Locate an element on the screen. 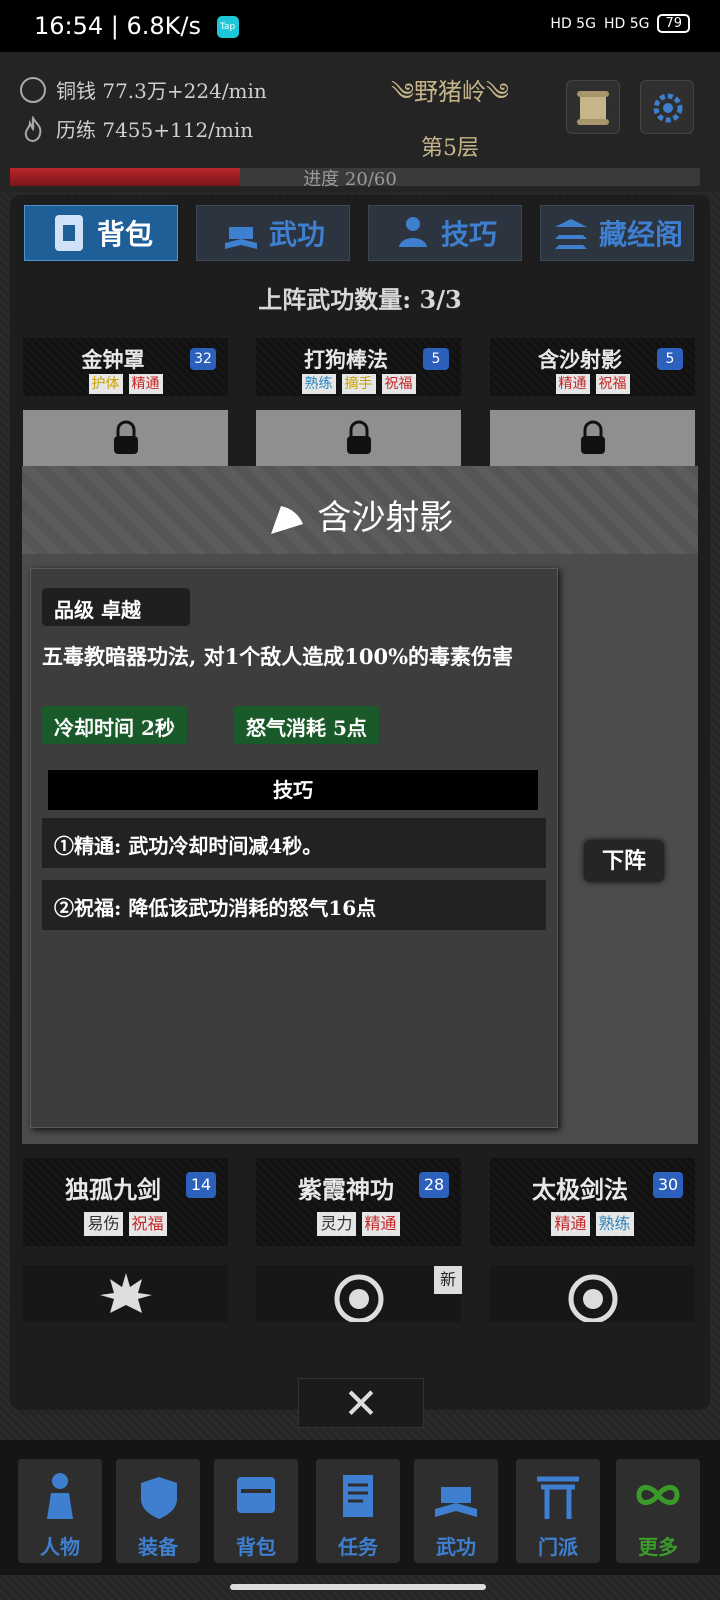 The image size is (720, 1600). gear-icon is located at coordinates (668, 108).